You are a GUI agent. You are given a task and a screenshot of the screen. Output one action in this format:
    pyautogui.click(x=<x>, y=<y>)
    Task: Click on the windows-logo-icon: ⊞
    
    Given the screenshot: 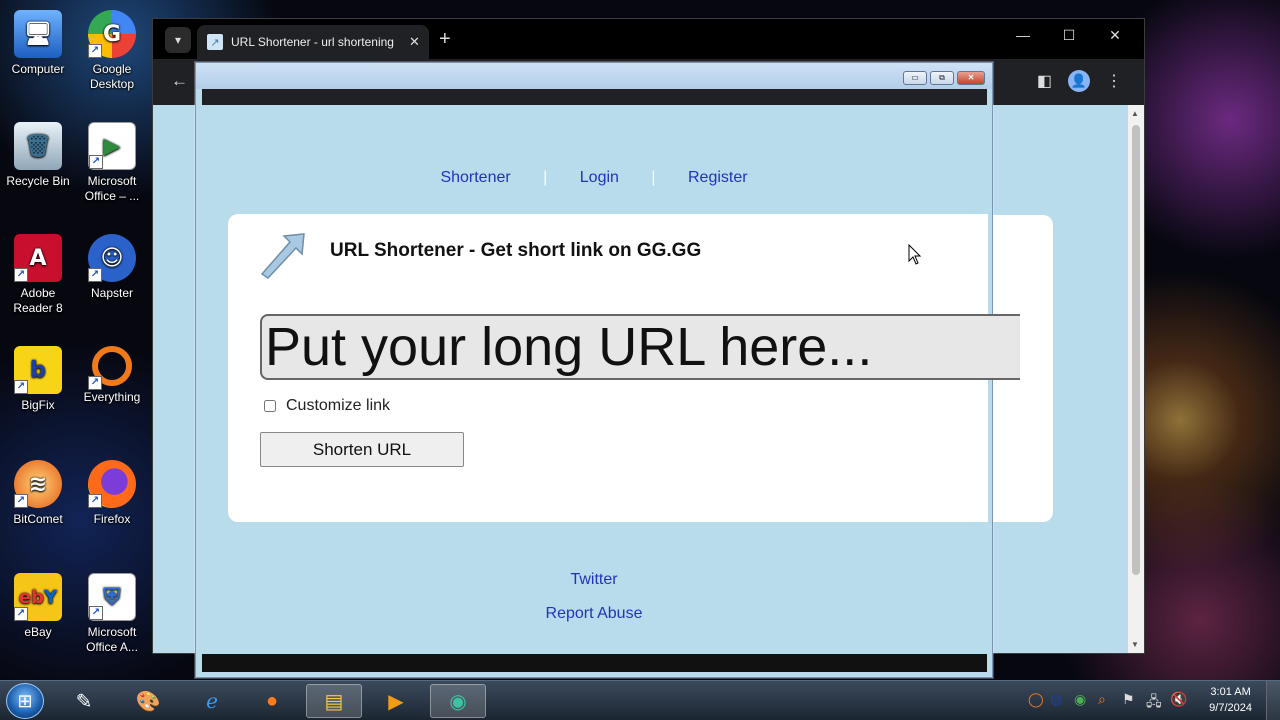 What is the action you would take?
    pyautogui.click(x=25, y=700)
    